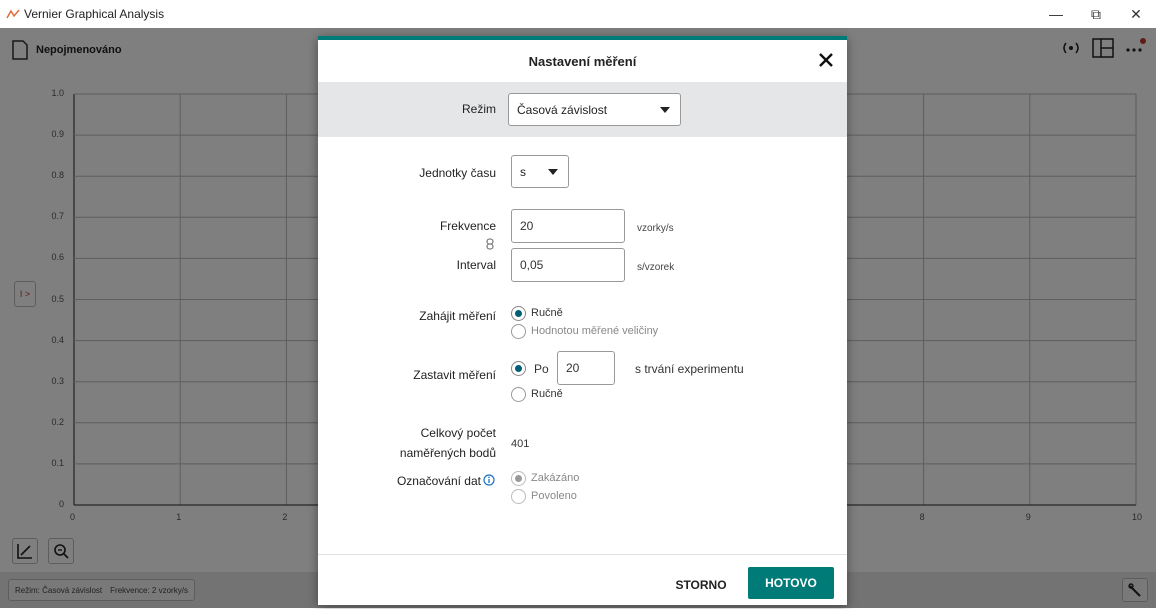 Image resolution: width=1156 pixels, height=609 pixels. Describe the element at coordinates (523, 171) in the screenshot. I see `time-units-value: s` at that location.